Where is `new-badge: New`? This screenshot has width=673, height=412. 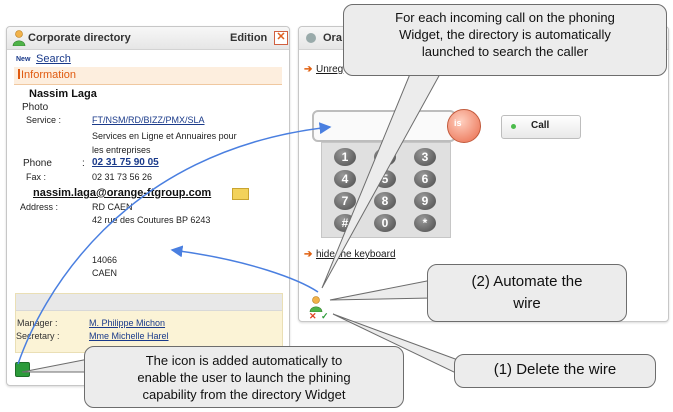 new-badge: New is located at coordinates (23, 59).